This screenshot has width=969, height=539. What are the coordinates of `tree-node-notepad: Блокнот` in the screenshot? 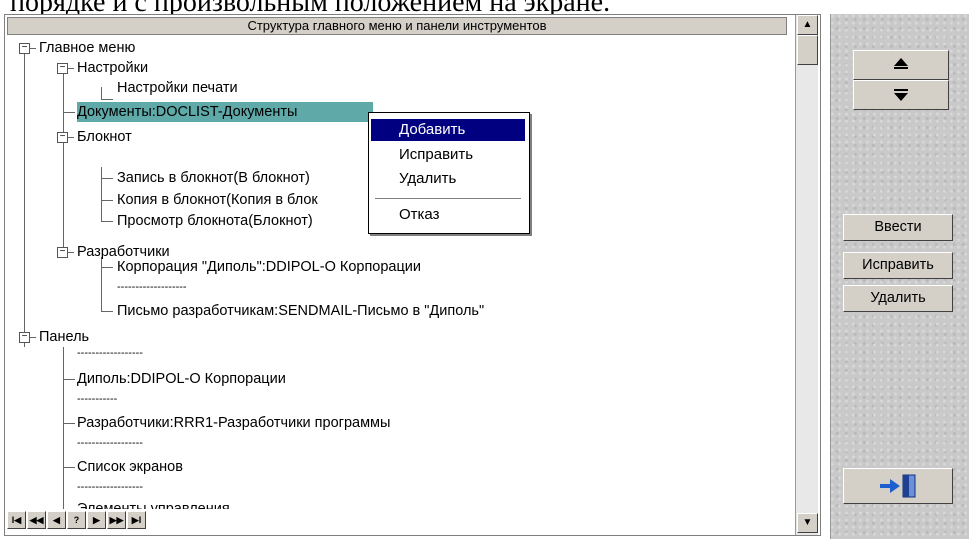 It's located at (104, 137).